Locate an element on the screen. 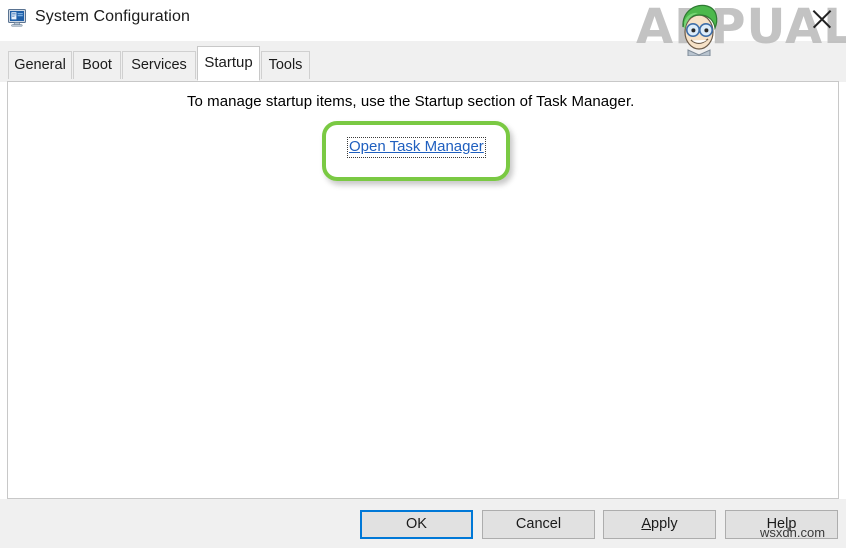 This screenshot has height=548, width=846. focus-outline: Open Task Manager is located at coordinates (416, 147).